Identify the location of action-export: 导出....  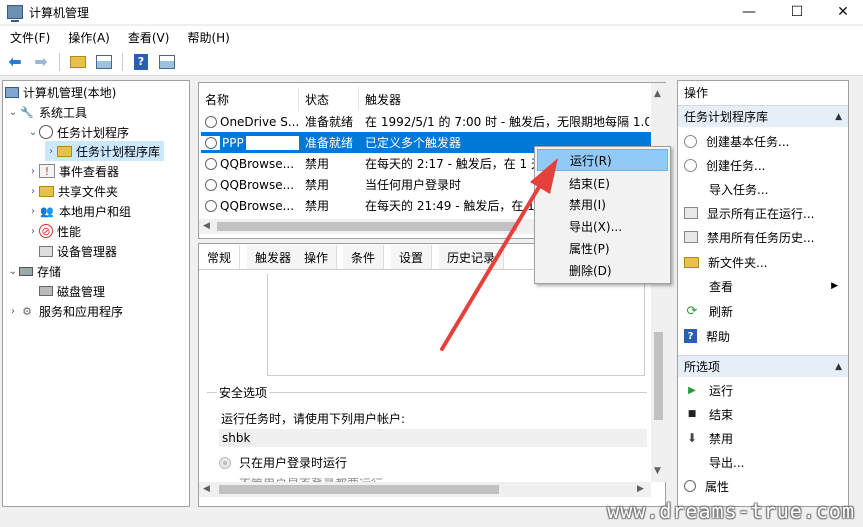
(763, 462).